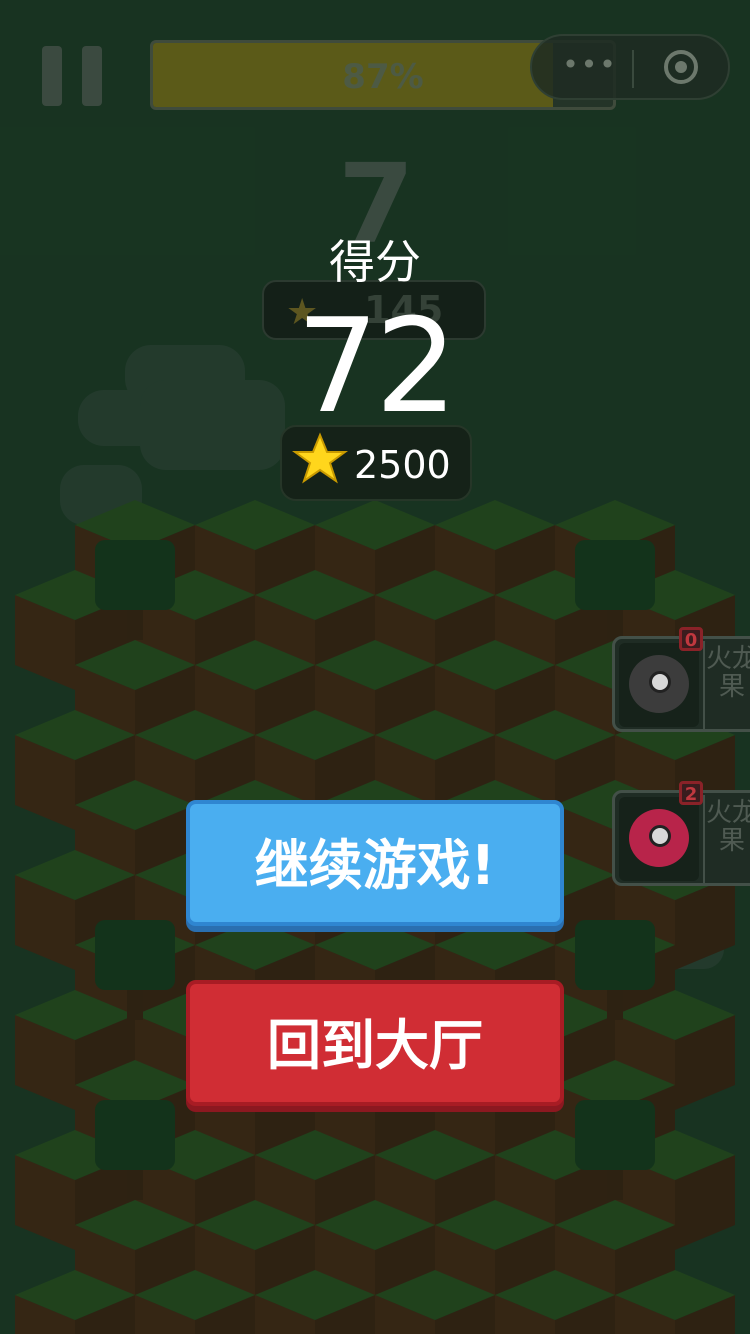 This screenshot has height=1334, width=750. What do you see at coordinates (630, 67) in the screenshot?
I see `mini-program-capsule: •••` at bounding box center [630, 67].